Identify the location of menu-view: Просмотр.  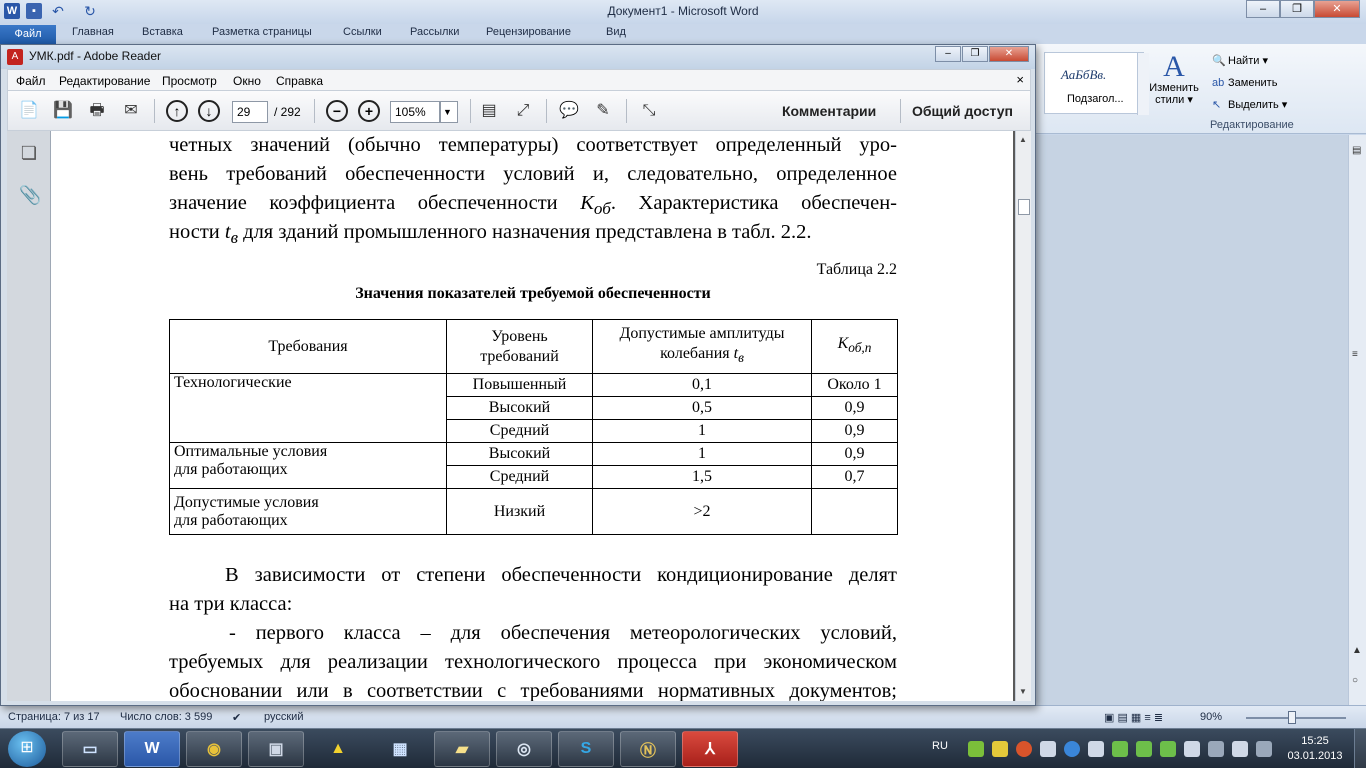
(189, 81).